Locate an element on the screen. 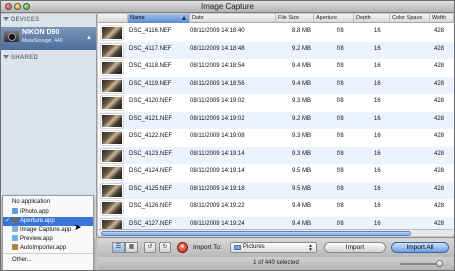 The image size is (455, 271). device-name: NIKON D90 is located at coordinates (41, 32).